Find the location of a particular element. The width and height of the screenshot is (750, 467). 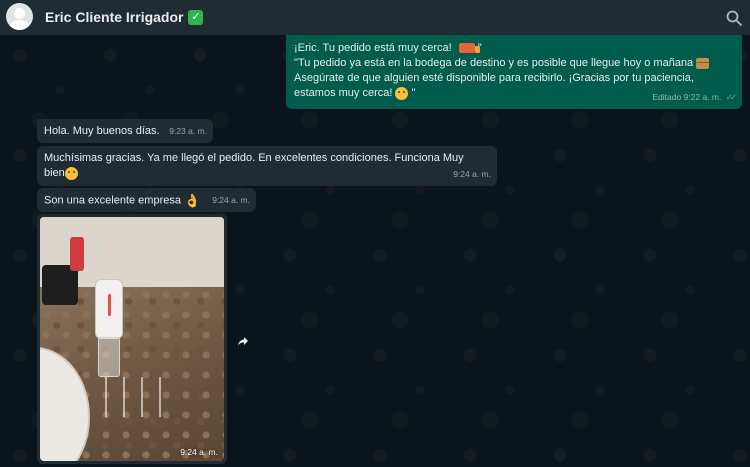

truck-emoji-icon is located at coordinates (469, 48).